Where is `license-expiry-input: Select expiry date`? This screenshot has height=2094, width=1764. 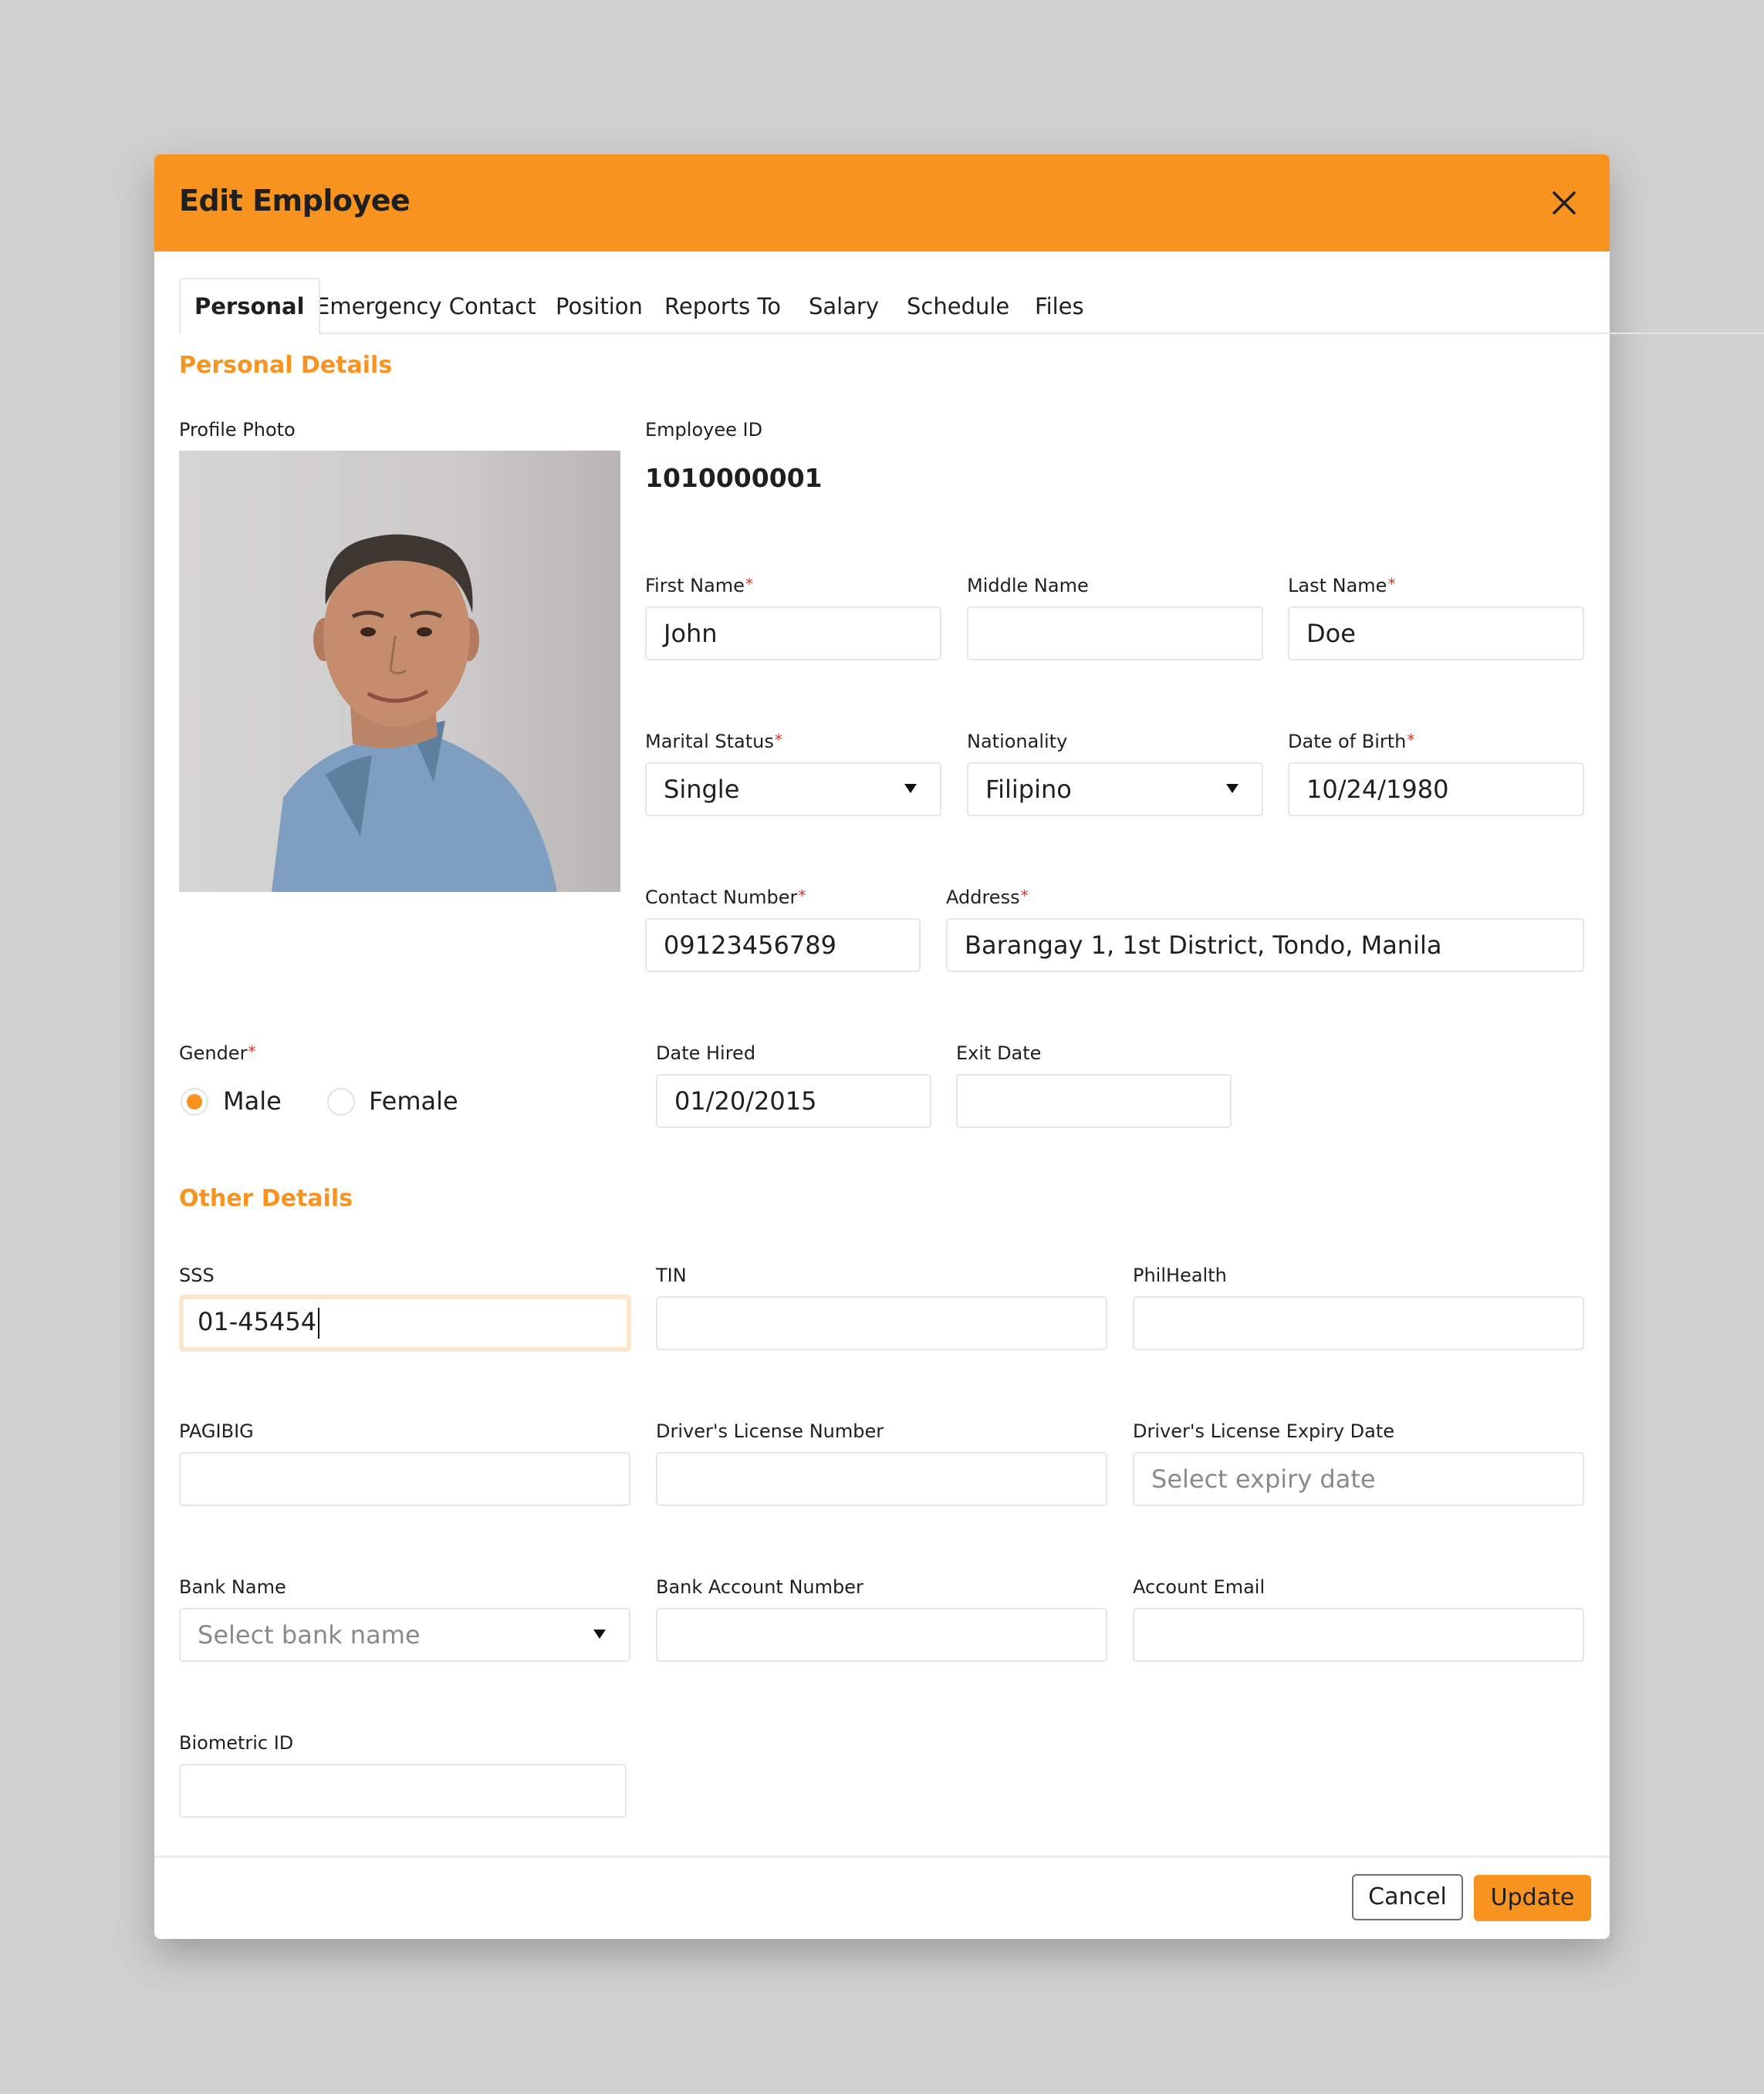 license-expiry-input: Select expiry date is located at coordinates (1358, 1479).